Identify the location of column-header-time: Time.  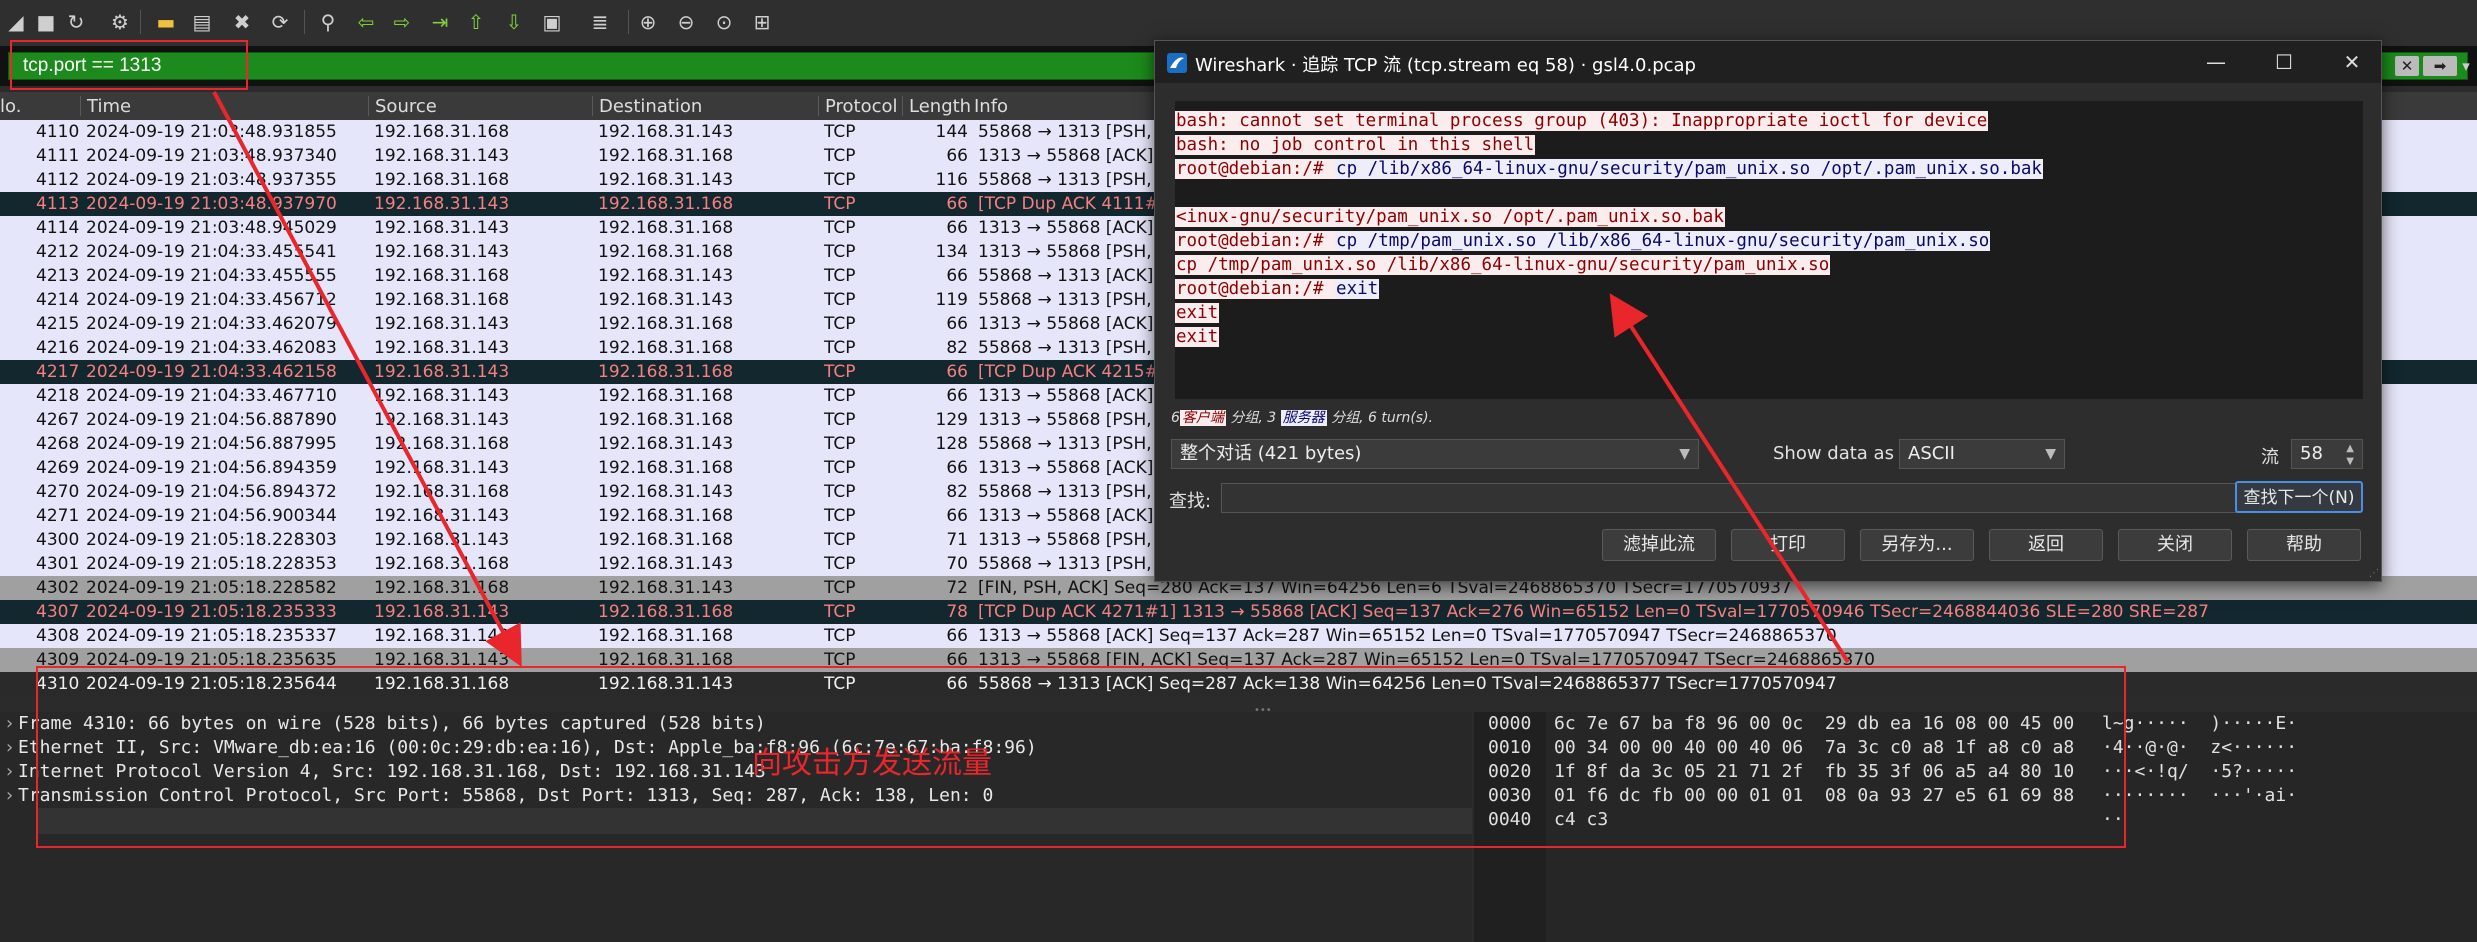
(105, 106).